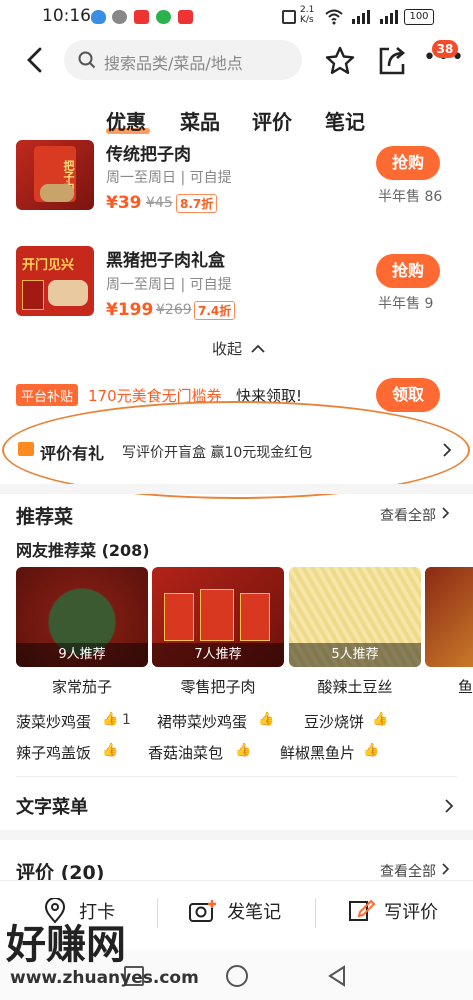 This screenshot has height=1000, width=473. What do you see at coordinates (82, 655) in the screenshot?
I see `dish-recommend-count: 9人推荐` at bounding box center [82, 655].